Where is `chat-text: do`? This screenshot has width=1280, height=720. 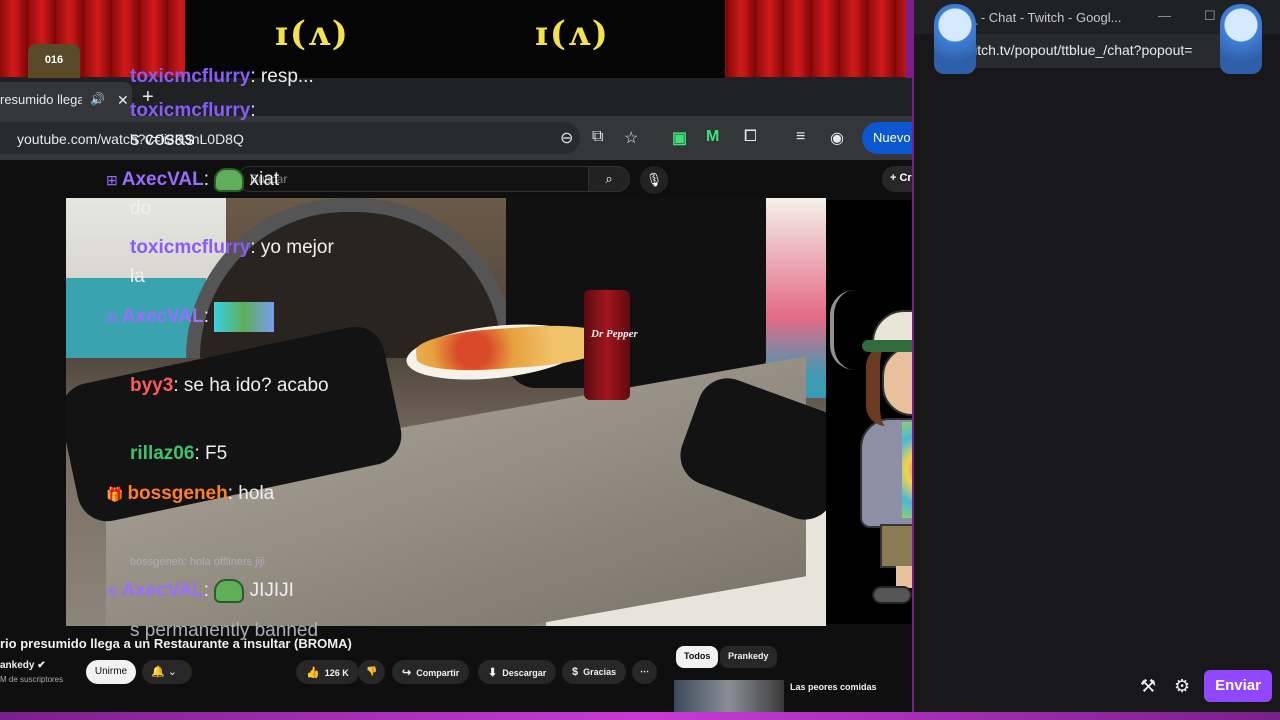
chat-text: do is located at coordinates (141, 208).